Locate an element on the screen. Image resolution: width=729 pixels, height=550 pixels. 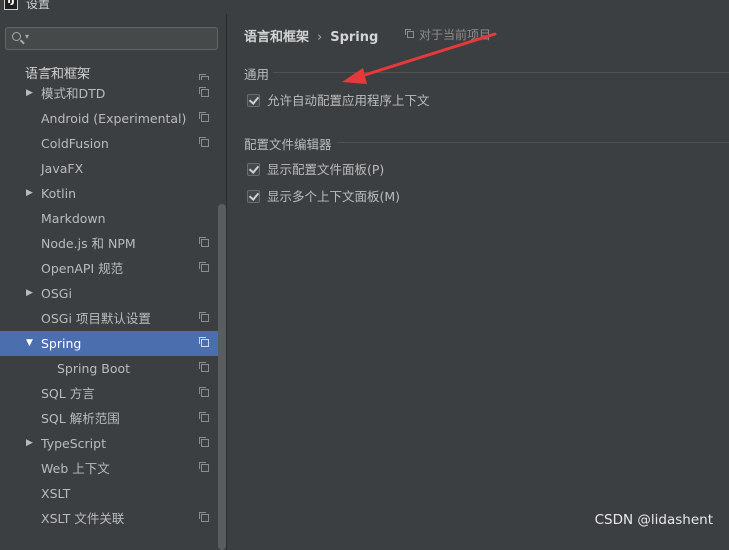
sidebar-item-label: OSGi is located at coordinates (56, 293).